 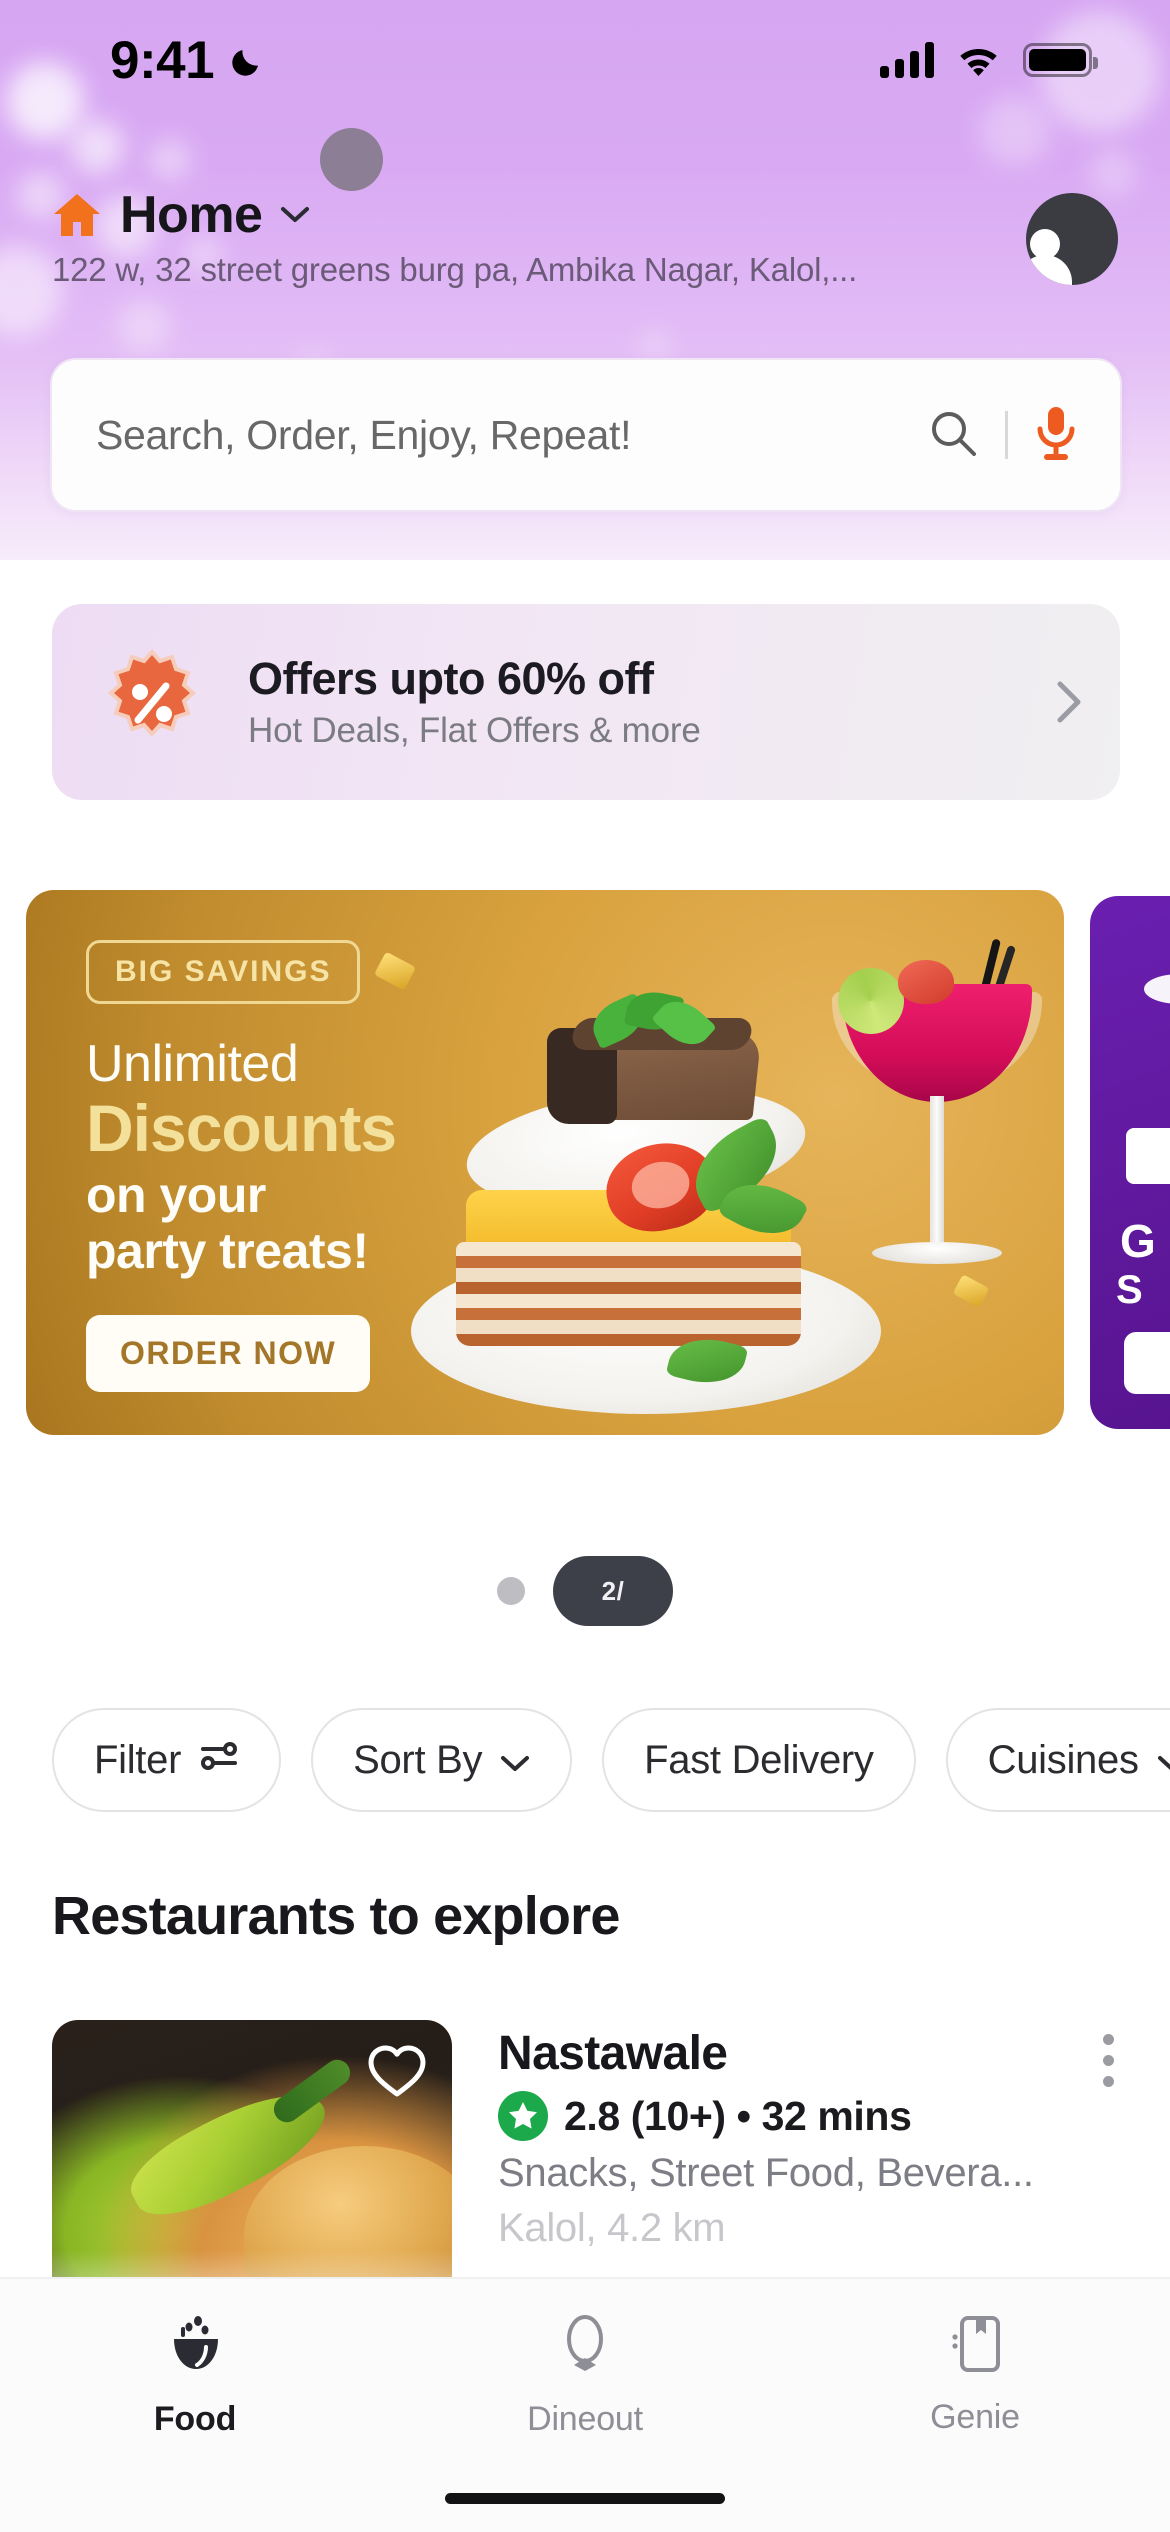 I want to click on home-indicator, so click(x=585, y=2498).